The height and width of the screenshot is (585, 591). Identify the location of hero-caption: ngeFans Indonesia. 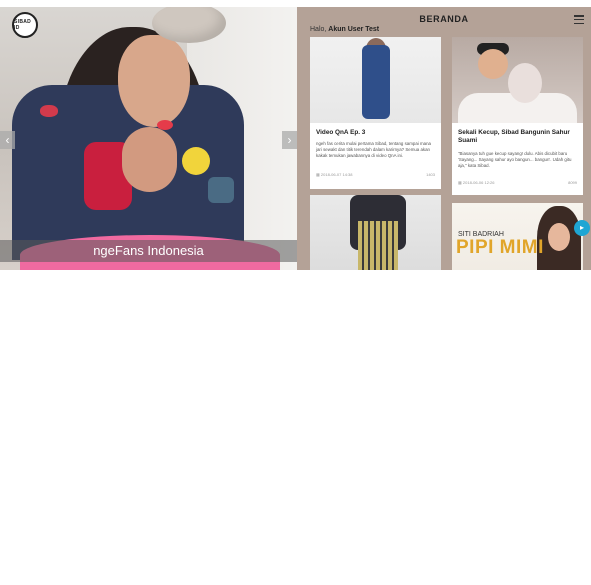
(148, 250).